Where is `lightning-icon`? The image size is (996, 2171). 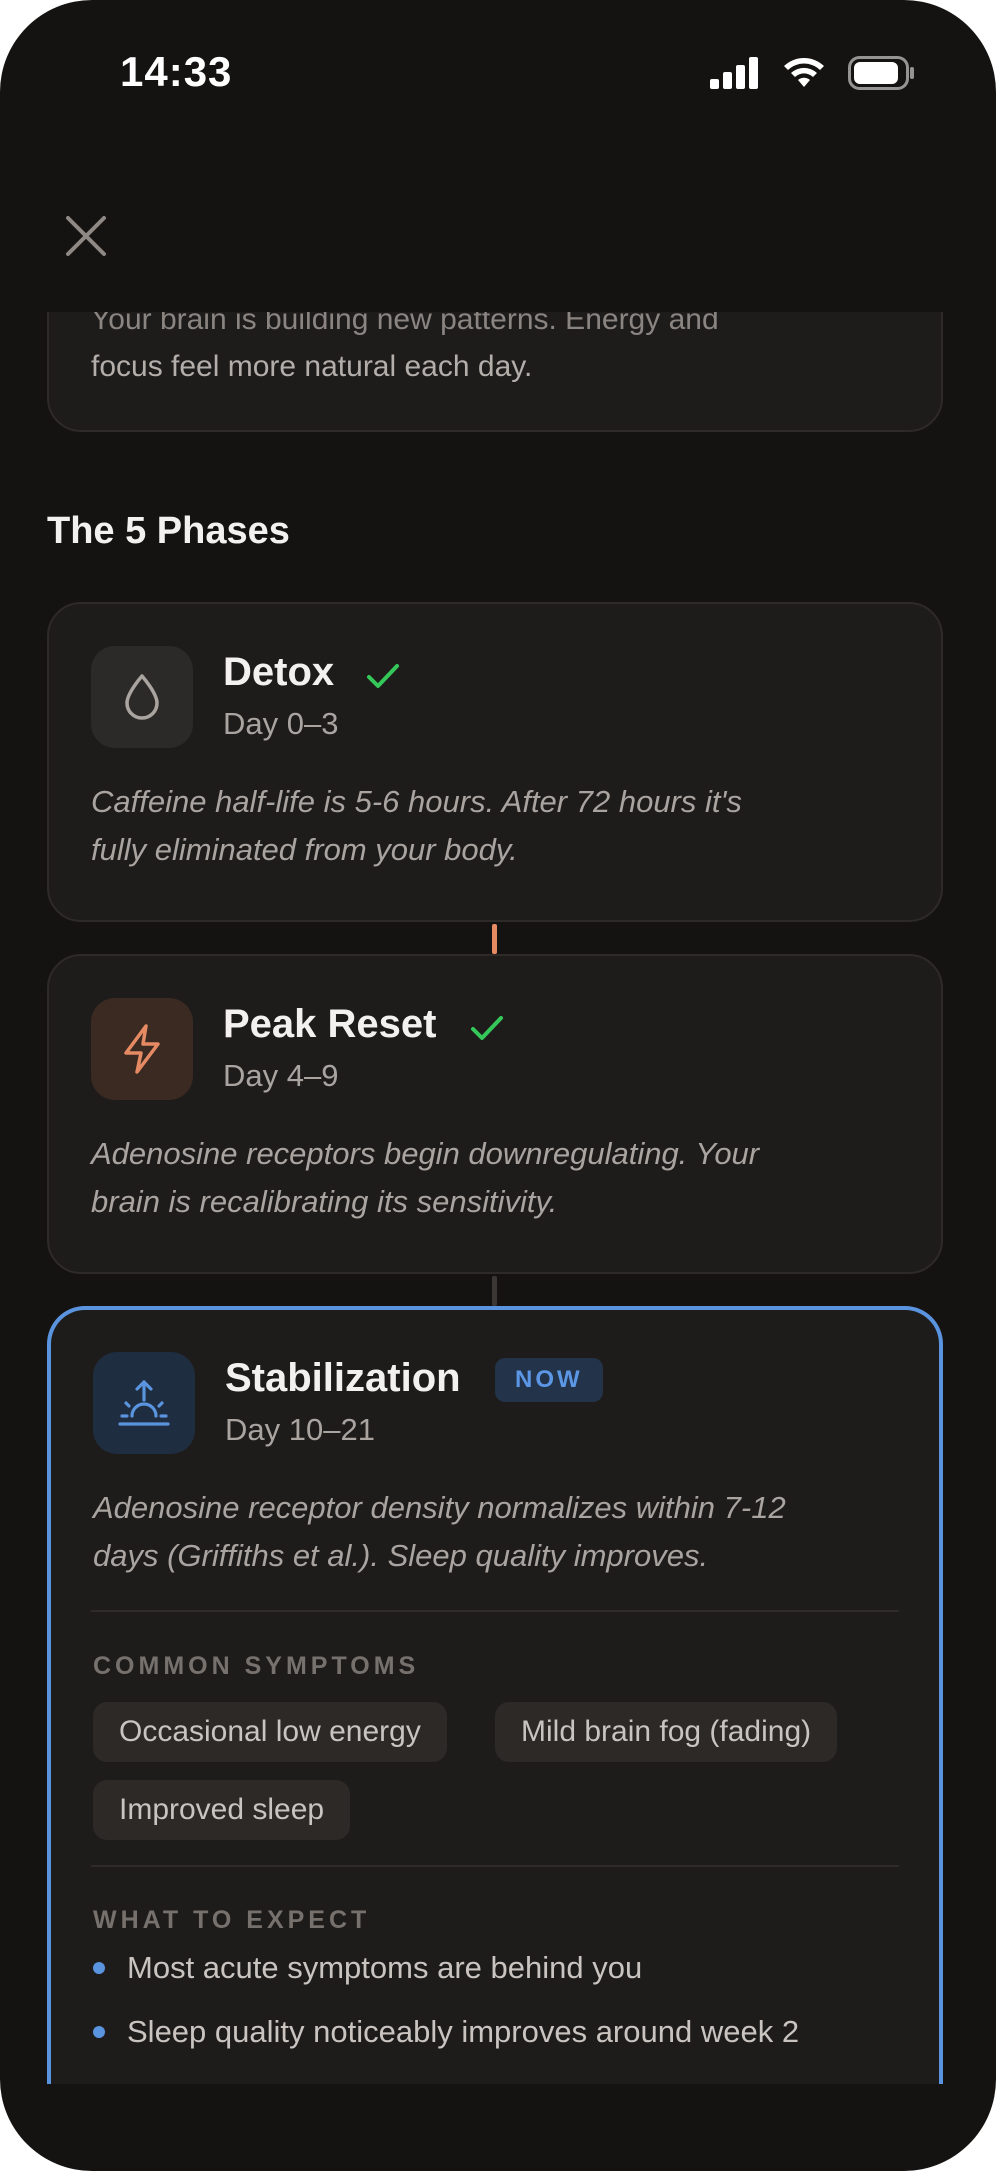
lightning-icon is located at coordinates (142, 1049).